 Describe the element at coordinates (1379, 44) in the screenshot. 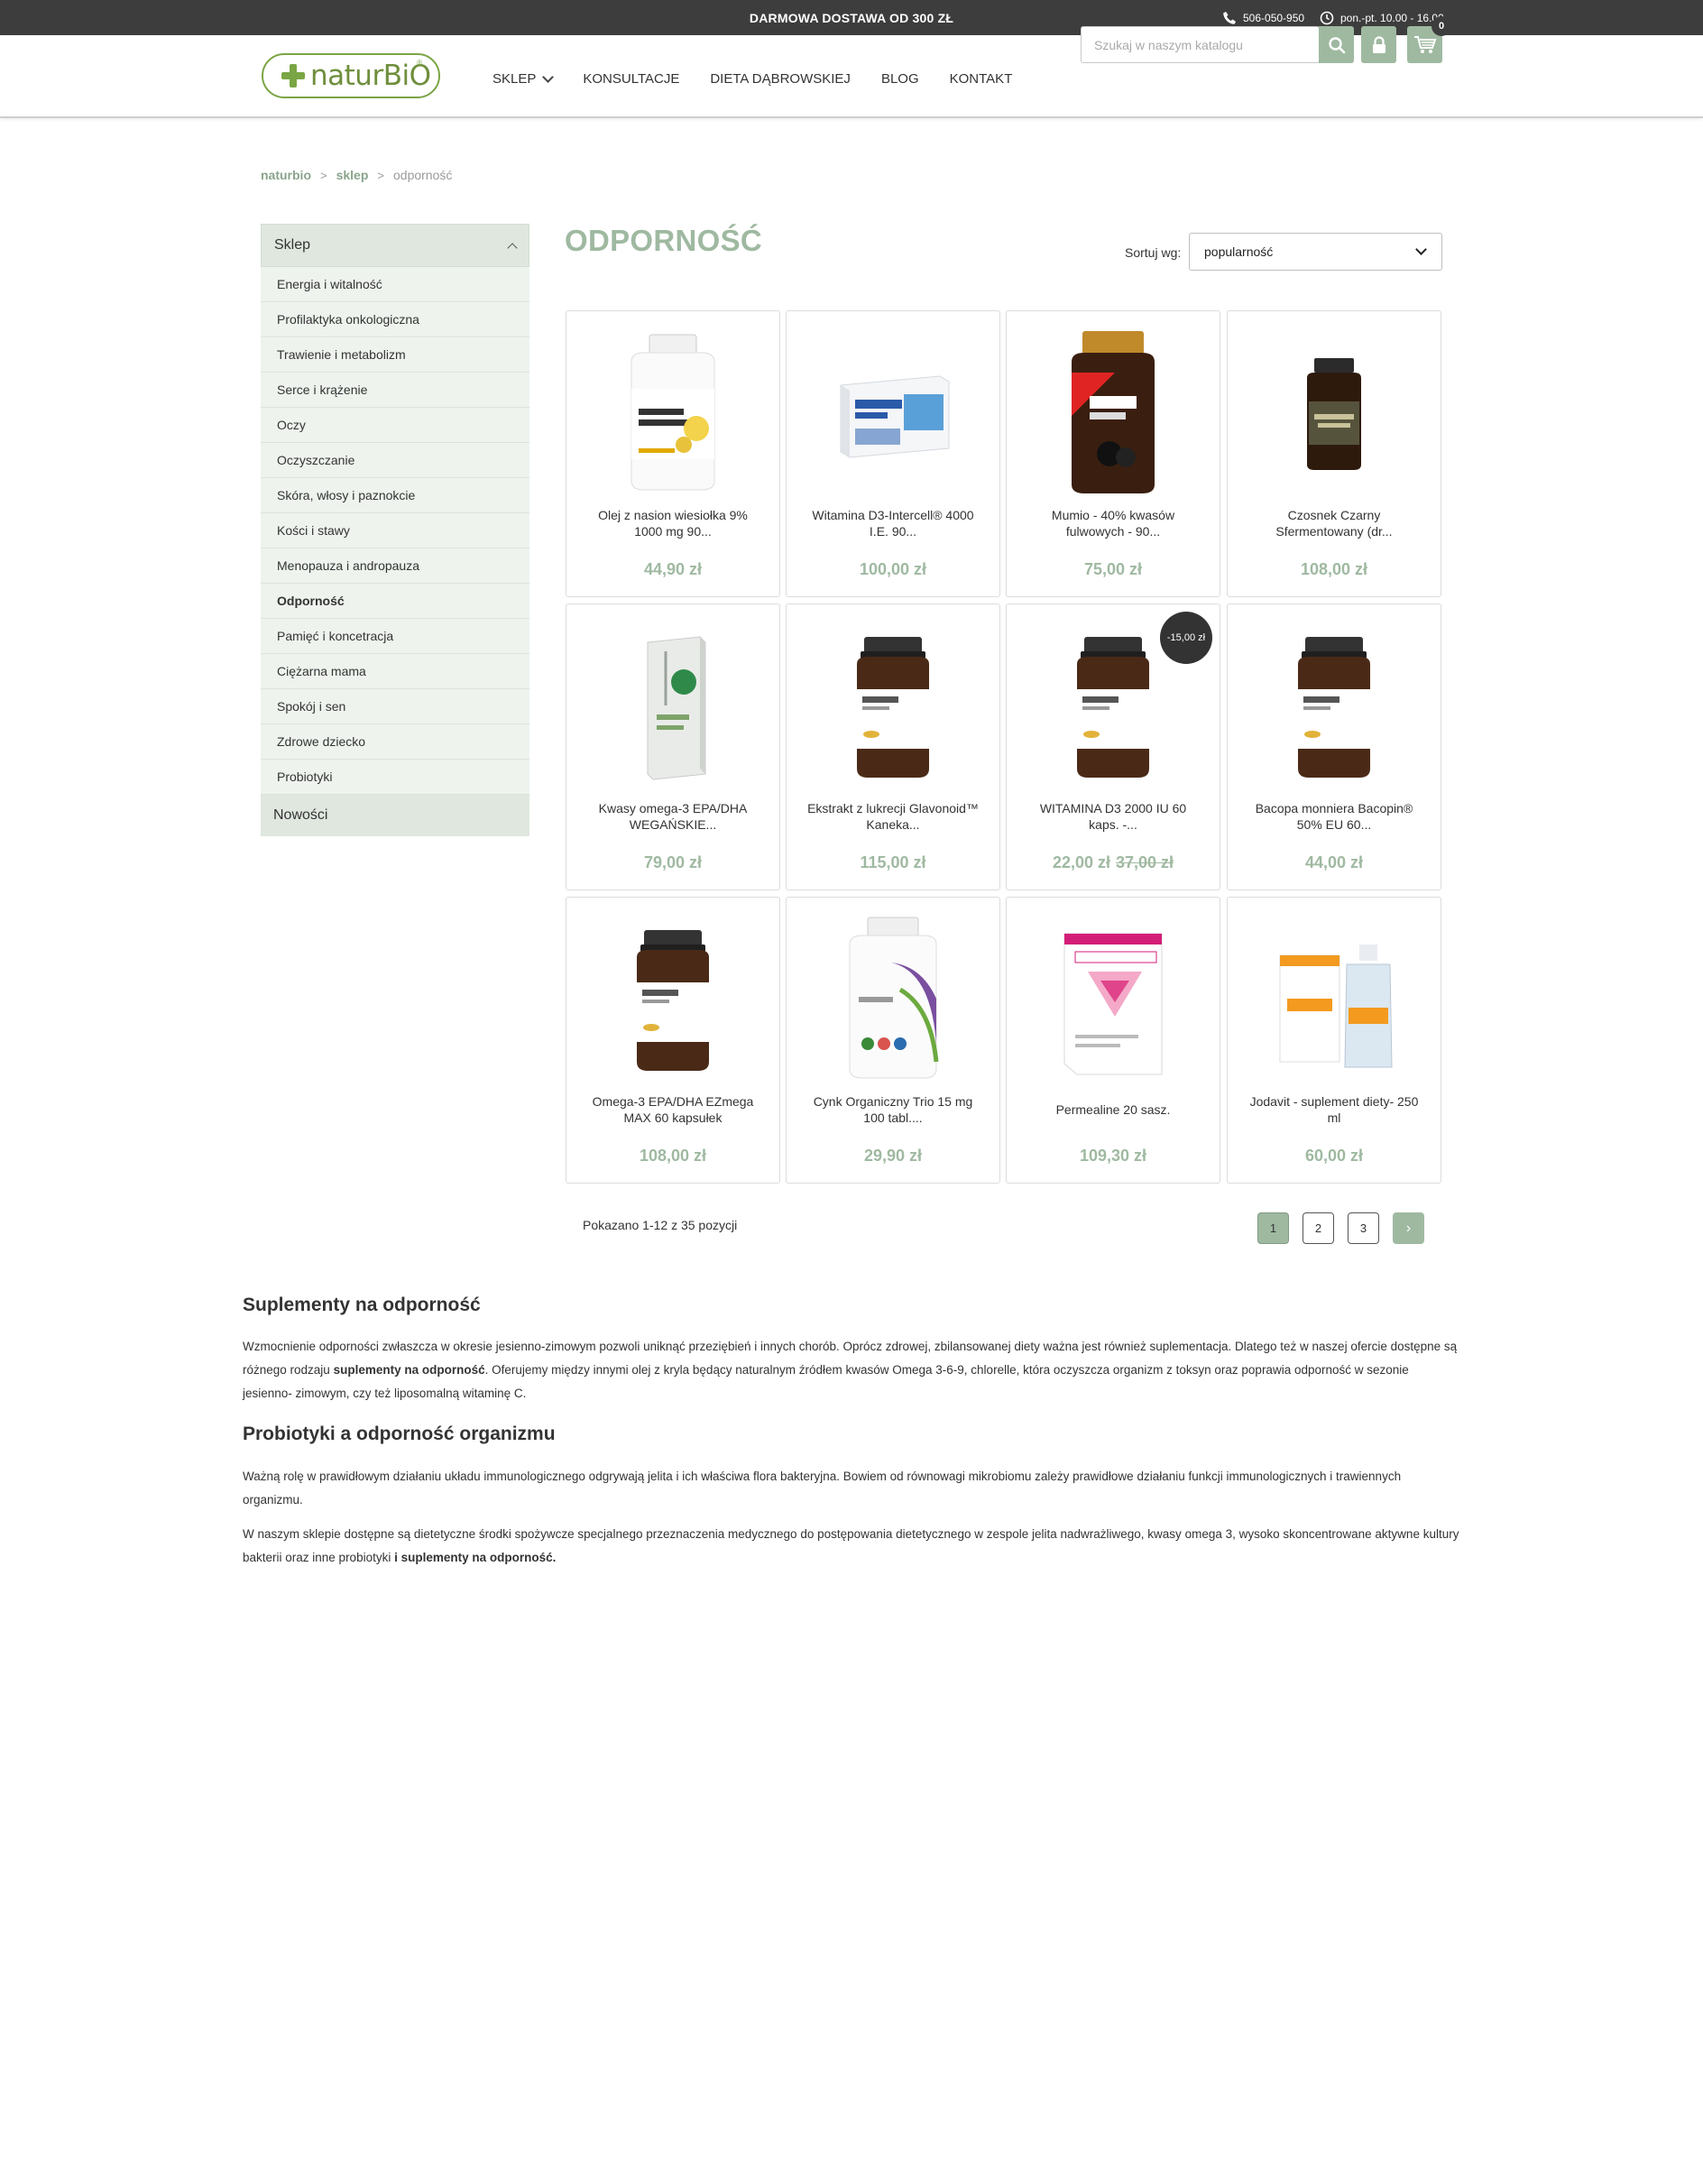

I see `account-button` at that location.